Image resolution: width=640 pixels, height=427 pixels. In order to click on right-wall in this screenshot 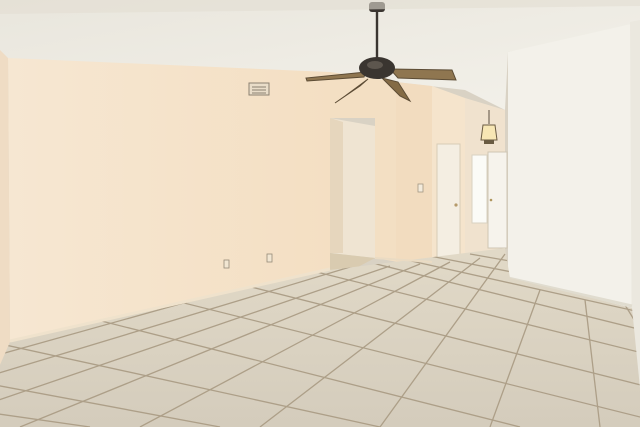, I will do `click(574, 165)`.